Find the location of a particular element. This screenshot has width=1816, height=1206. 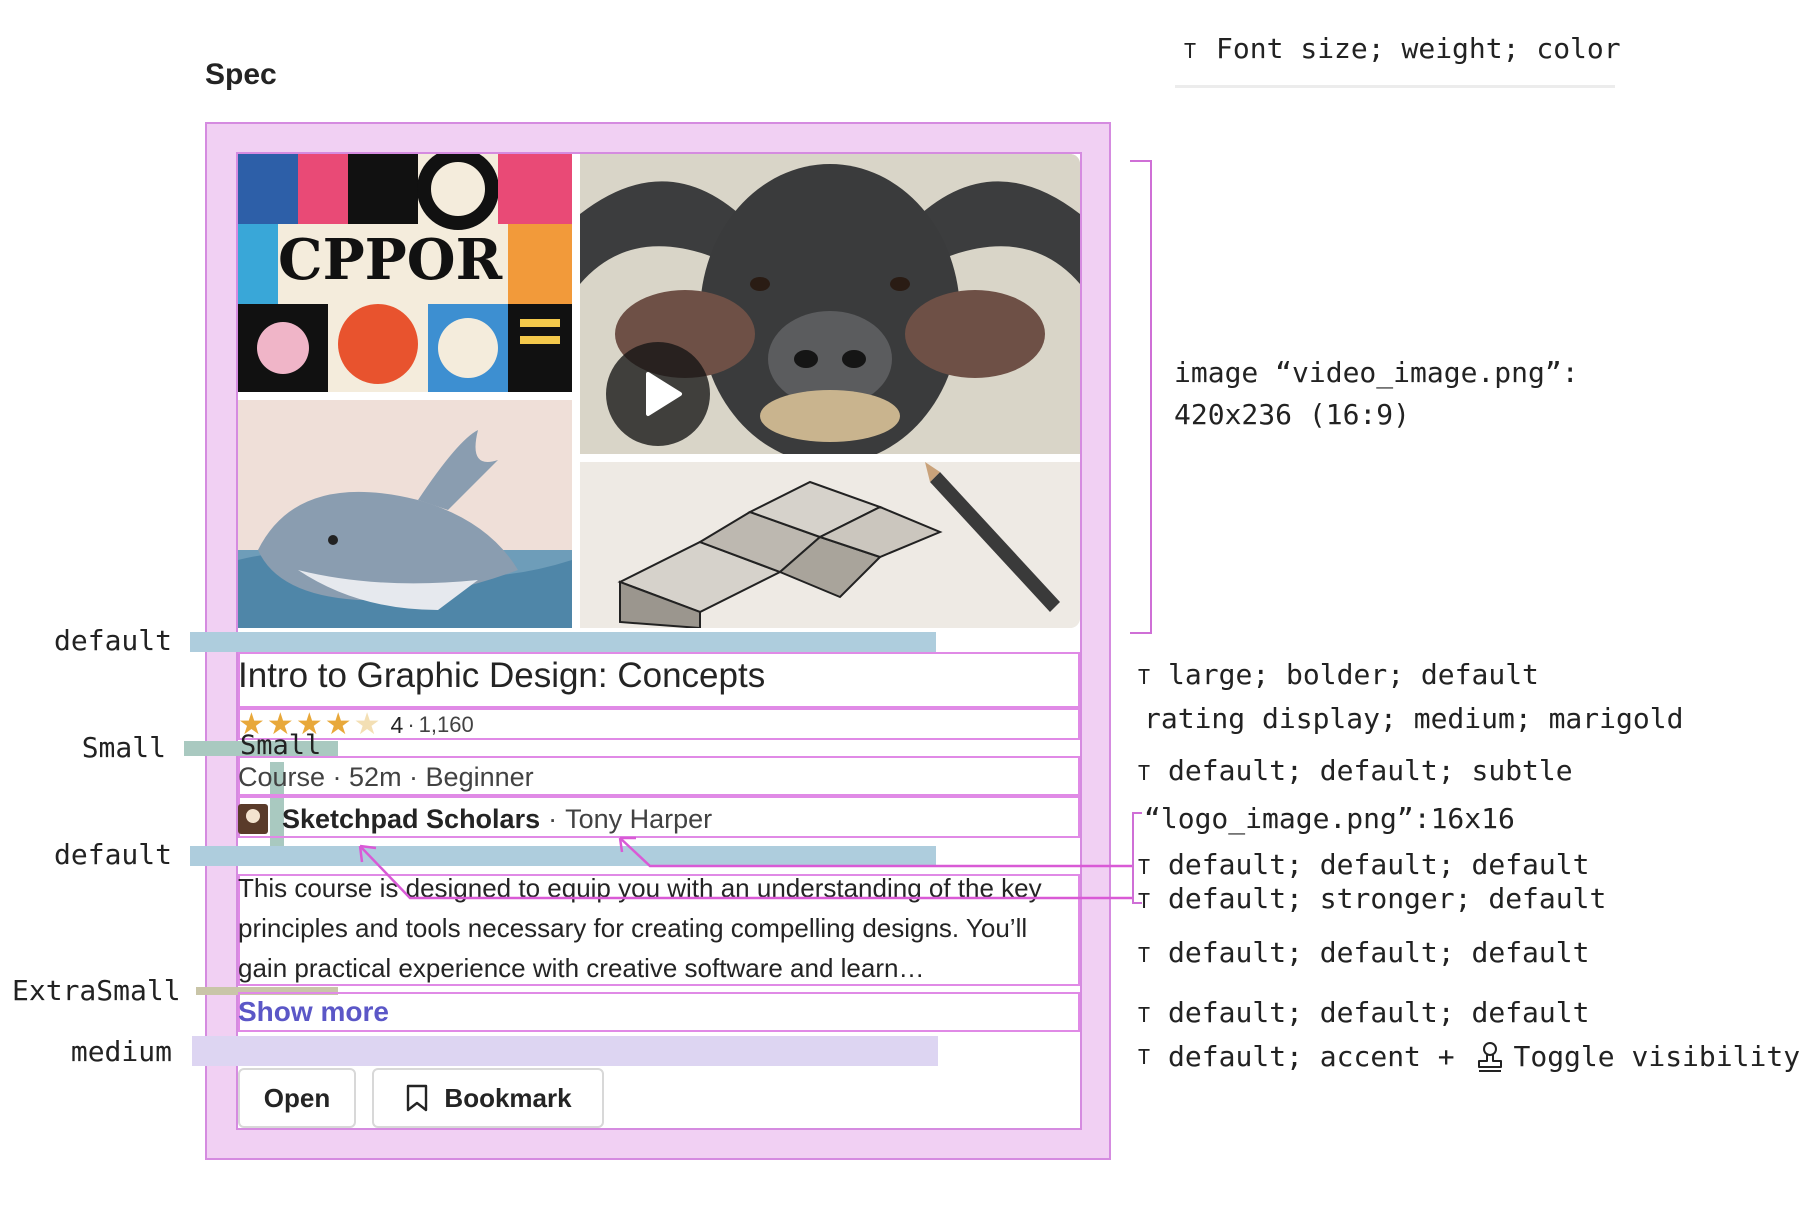

connector-author-org is located at coordinates (746, 872).